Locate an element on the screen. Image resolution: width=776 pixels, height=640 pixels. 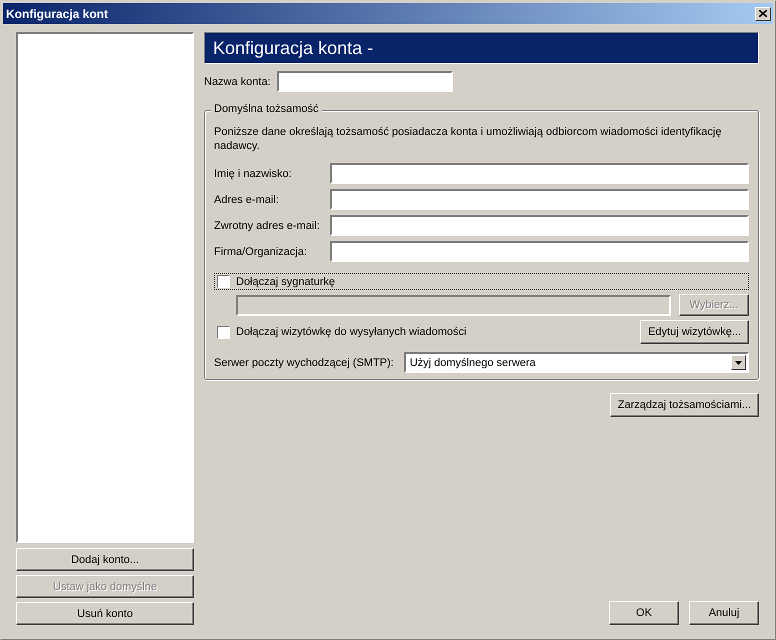
signature-checkbox-row: Dołączaj sygnaturkę is located at coordinates (481, 281).